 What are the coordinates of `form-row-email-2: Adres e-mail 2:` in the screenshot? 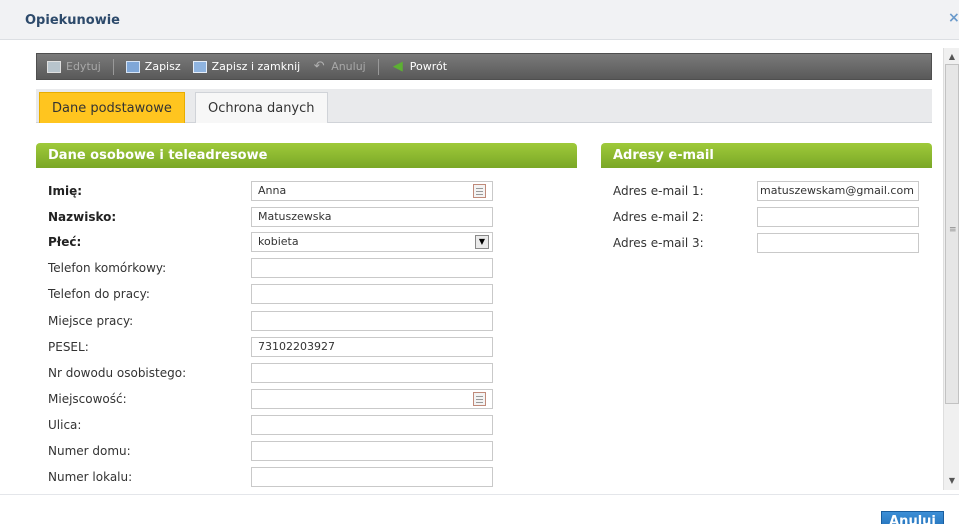 It's located at (766, 217).